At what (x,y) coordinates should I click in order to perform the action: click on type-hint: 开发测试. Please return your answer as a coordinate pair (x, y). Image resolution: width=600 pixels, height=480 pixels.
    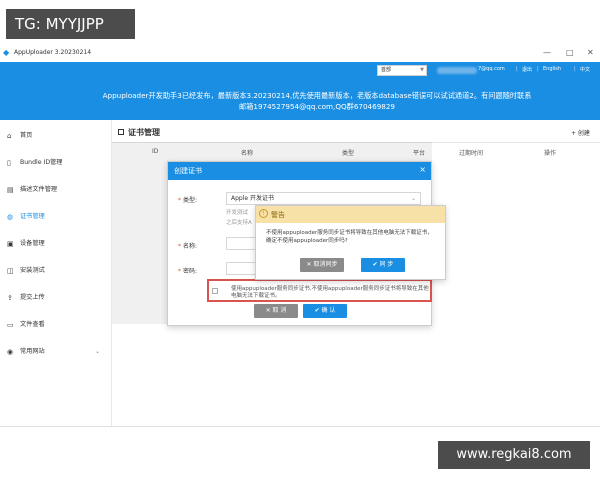
    Looking at the image, I should click on (237, 213).